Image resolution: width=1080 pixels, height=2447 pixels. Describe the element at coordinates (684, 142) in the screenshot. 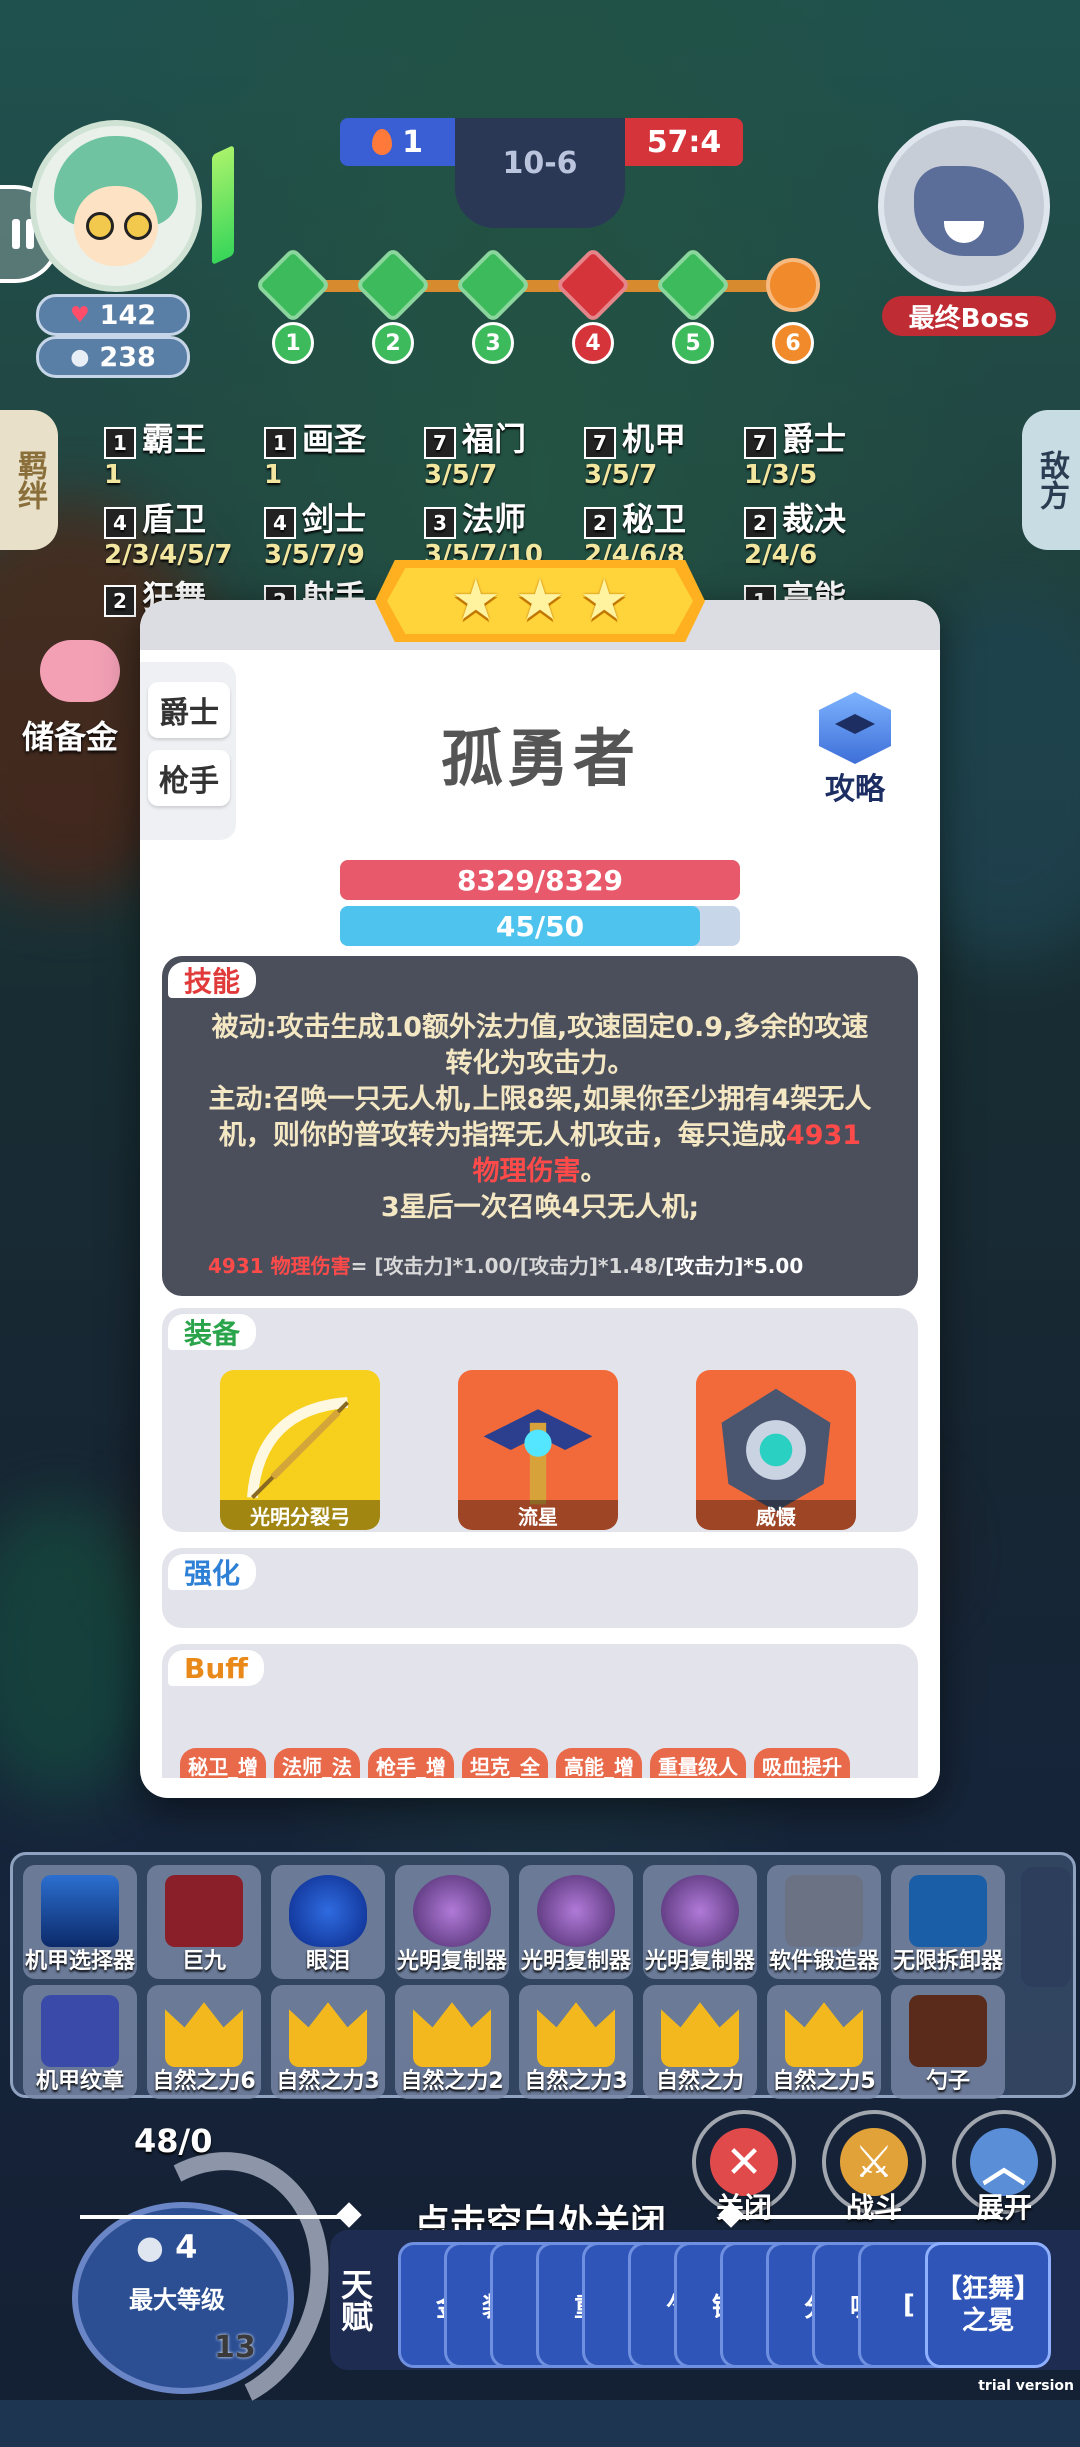

I see `timer: 57:4` at that location.